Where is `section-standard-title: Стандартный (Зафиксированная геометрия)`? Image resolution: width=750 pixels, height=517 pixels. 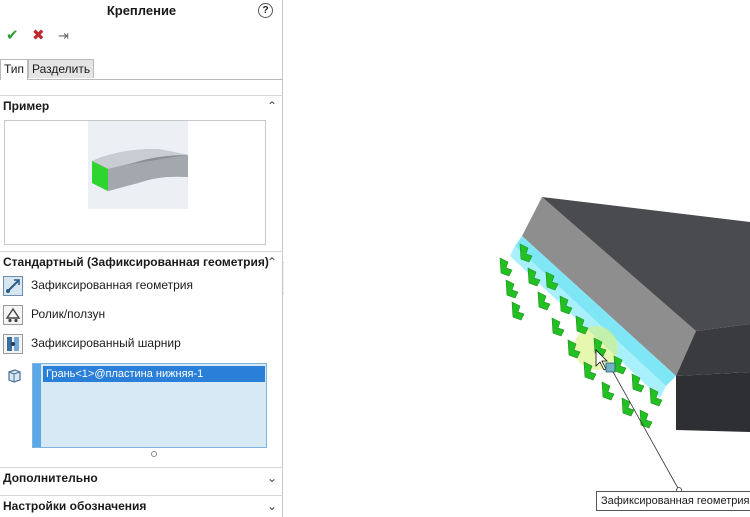 section-standard-title: Стандартный (Зафиксированная геометрия) is located at coordinates (136, 262).